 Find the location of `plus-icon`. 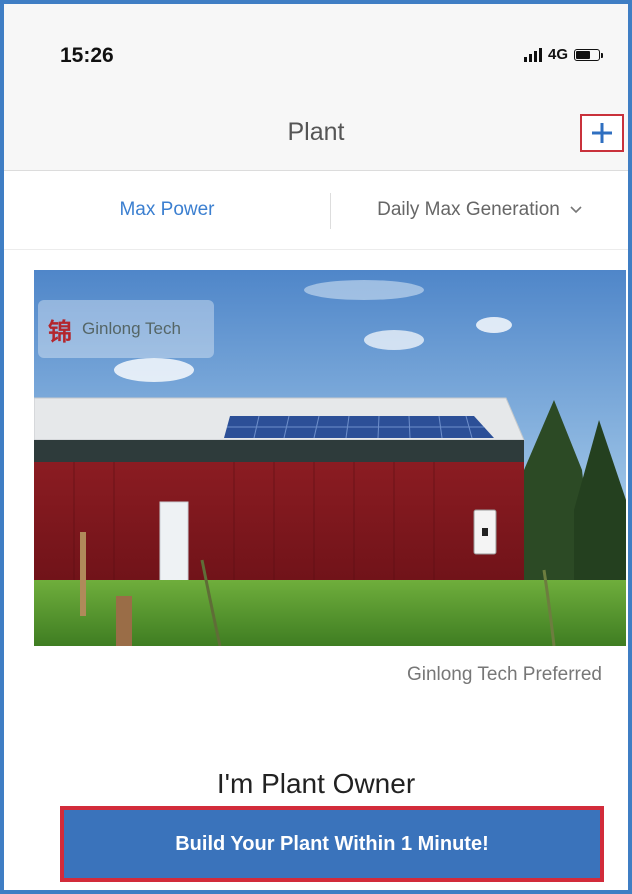

plus-icon is located at coordinates (602, 133).